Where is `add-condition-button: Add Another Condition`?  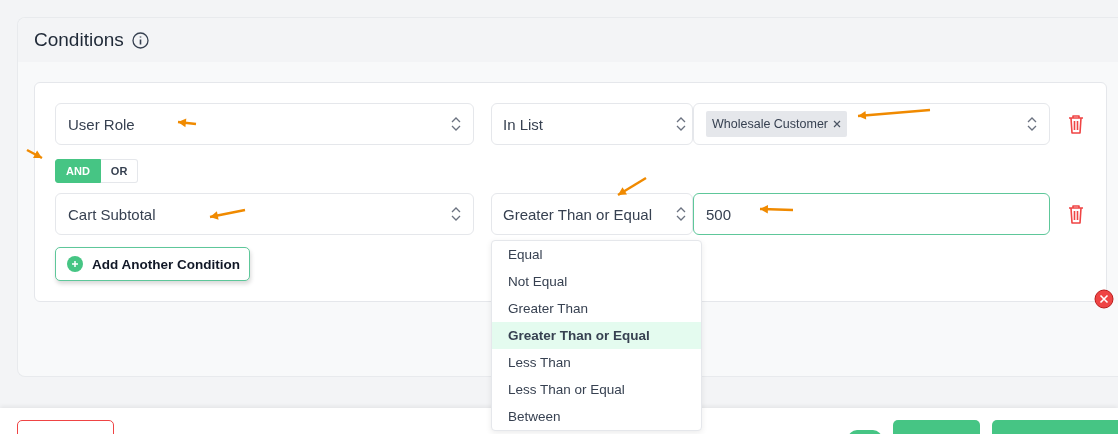 add-condition-button: Add Another Condition is located at coordinates (152, 264).